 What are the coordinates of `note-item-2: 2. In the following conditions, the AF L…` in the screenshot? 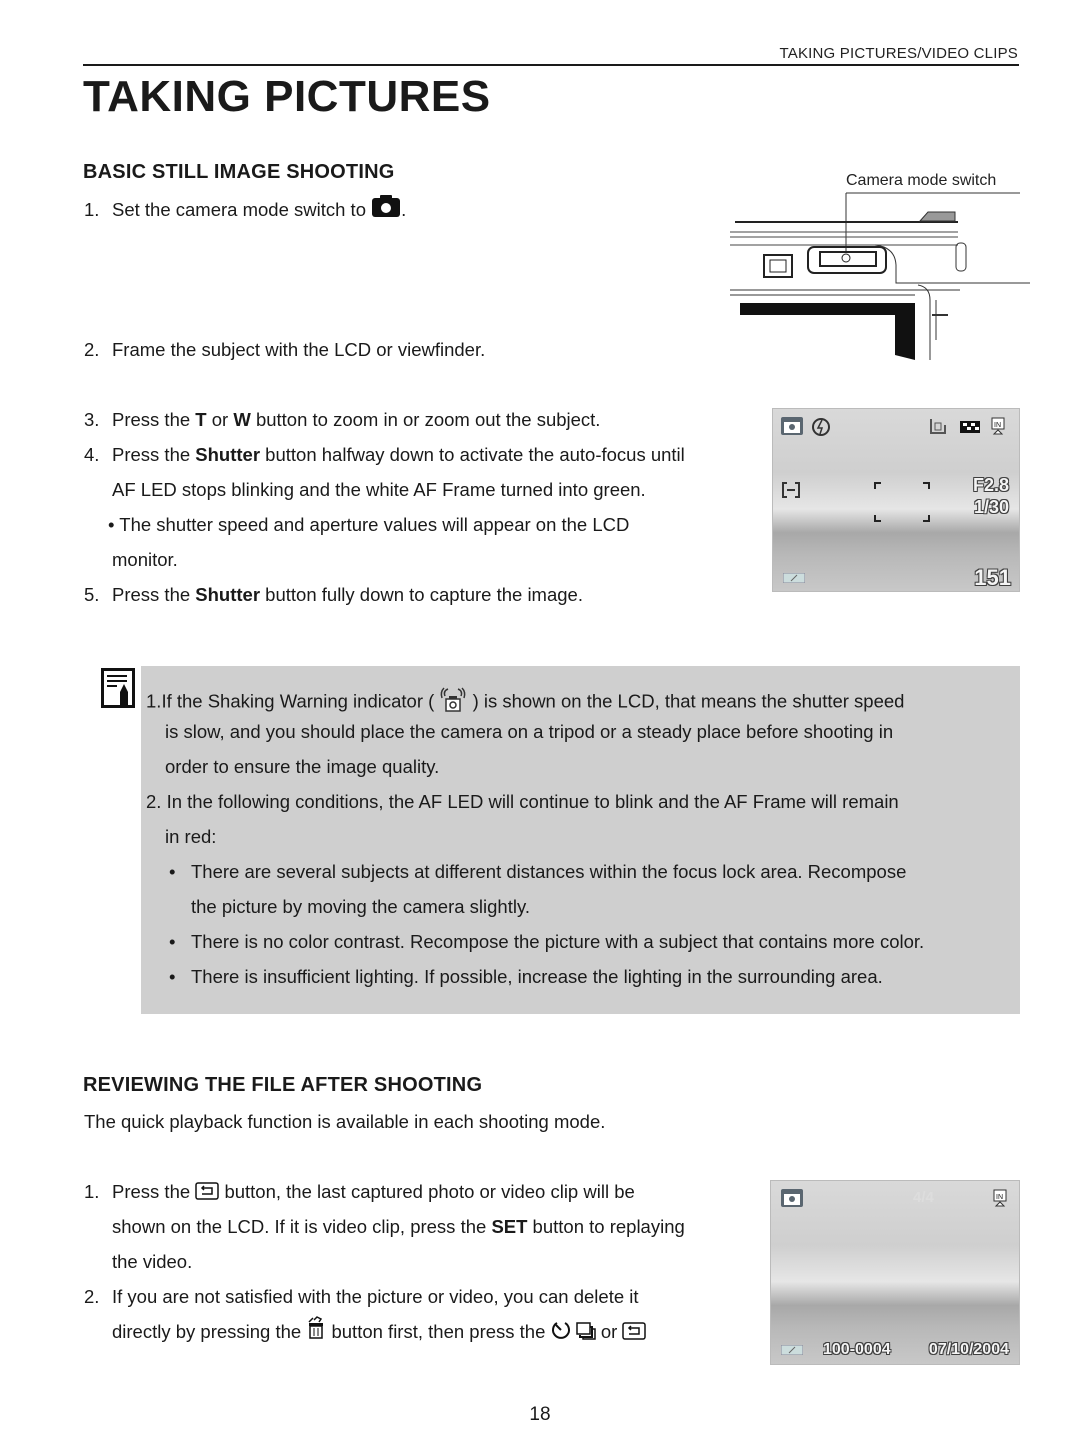 It's located at (522, 801).